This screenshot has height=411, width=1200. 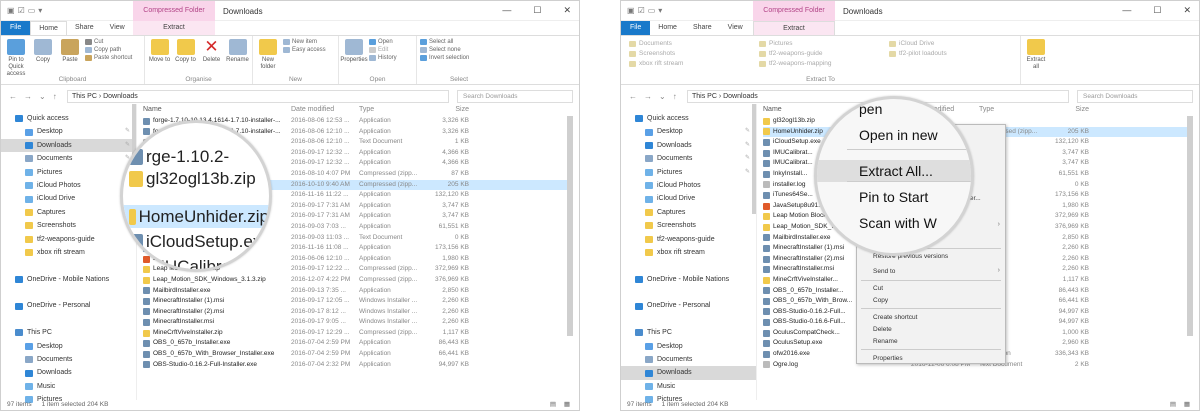 I want to click on sidebar-item: Pictures✎, so click(x=68, y=172).